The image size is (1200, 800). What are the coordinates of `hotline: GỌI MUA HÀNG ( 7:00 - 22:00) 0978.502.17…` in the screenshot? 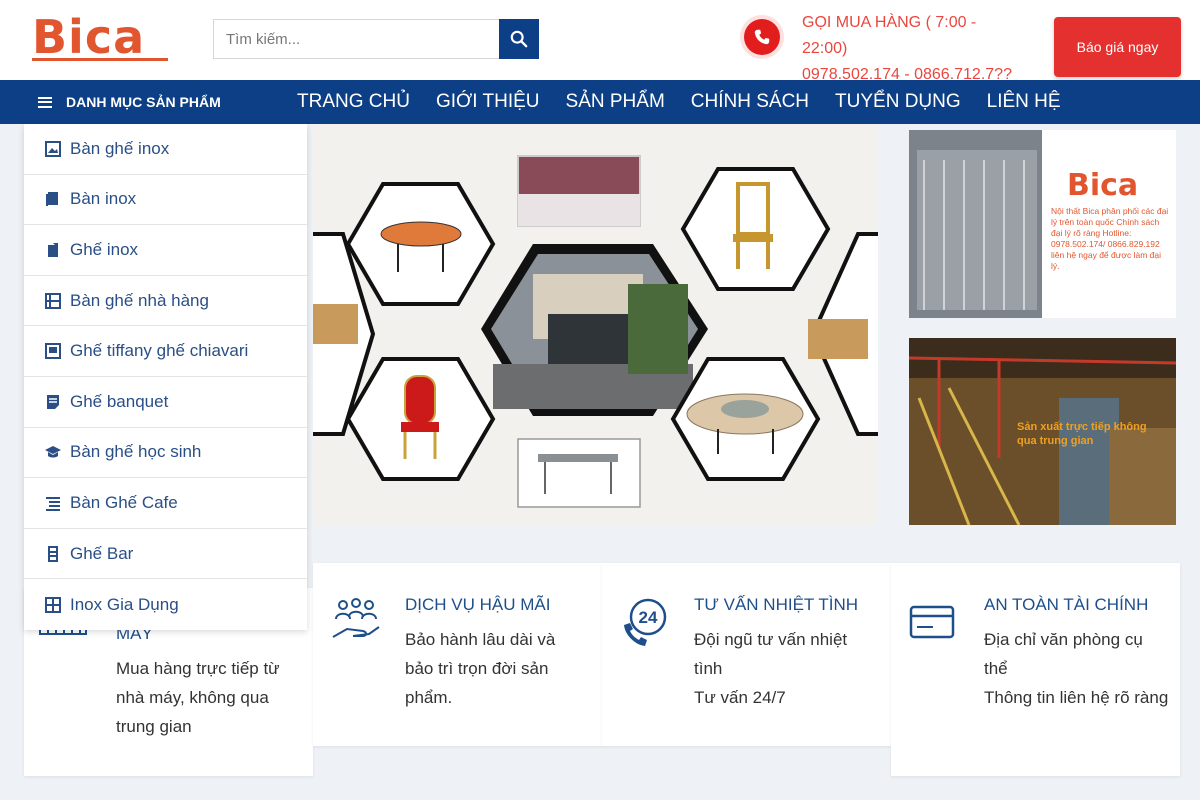 It's located at (912, 49).